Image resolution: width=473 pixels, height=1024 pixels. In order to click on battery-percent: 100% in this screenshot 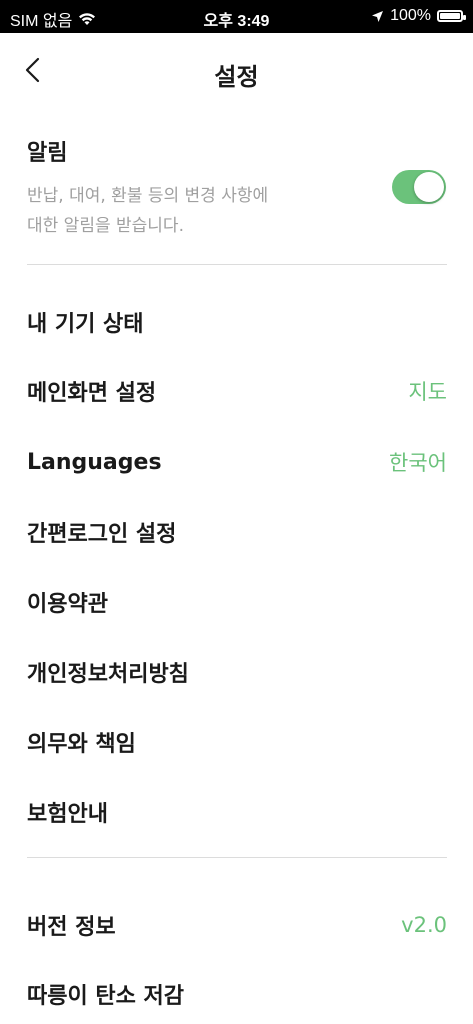, I will do `click(410, 15)`.